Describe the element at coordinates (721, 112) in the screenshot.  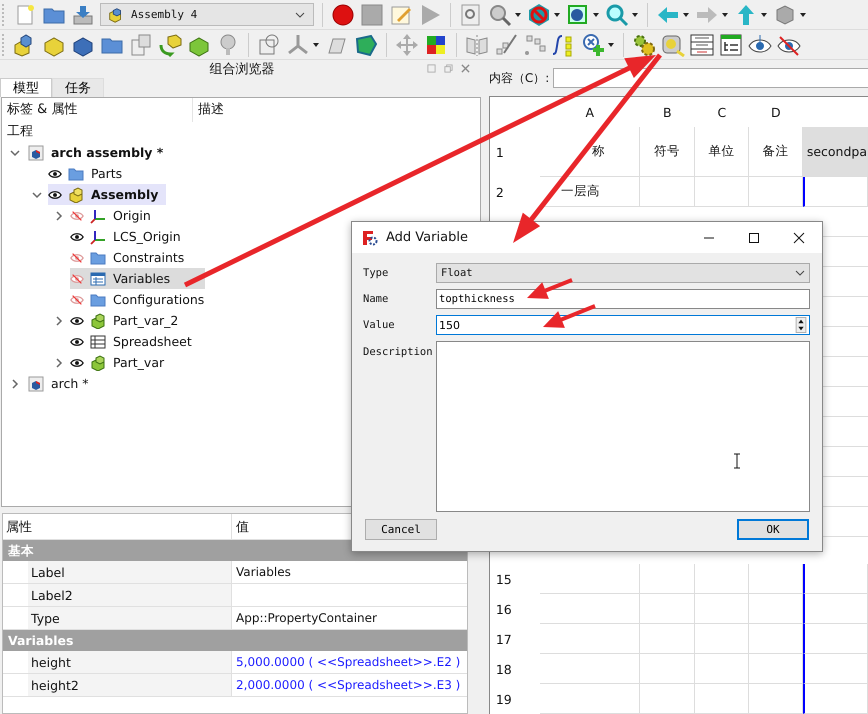
I see `column-header: C` at that location.